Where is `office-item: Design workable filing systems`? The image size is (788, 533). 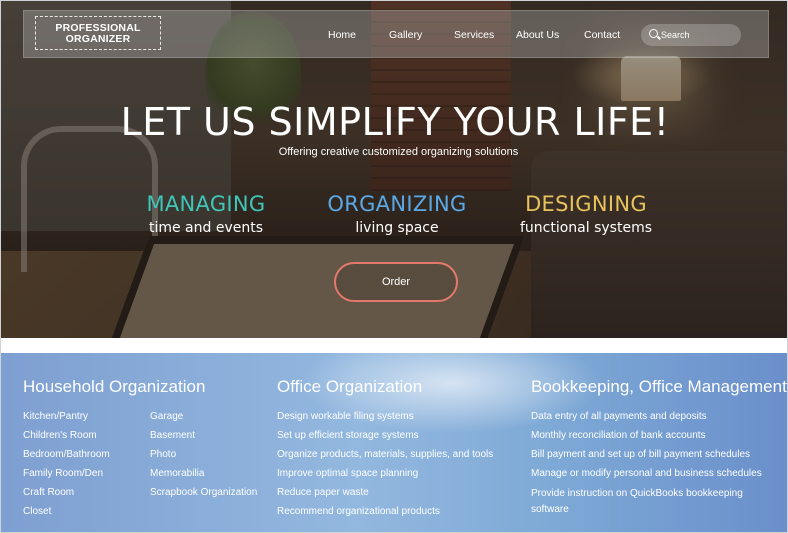
office-item: Design workable filing systems is located at coordinates (345, 416).